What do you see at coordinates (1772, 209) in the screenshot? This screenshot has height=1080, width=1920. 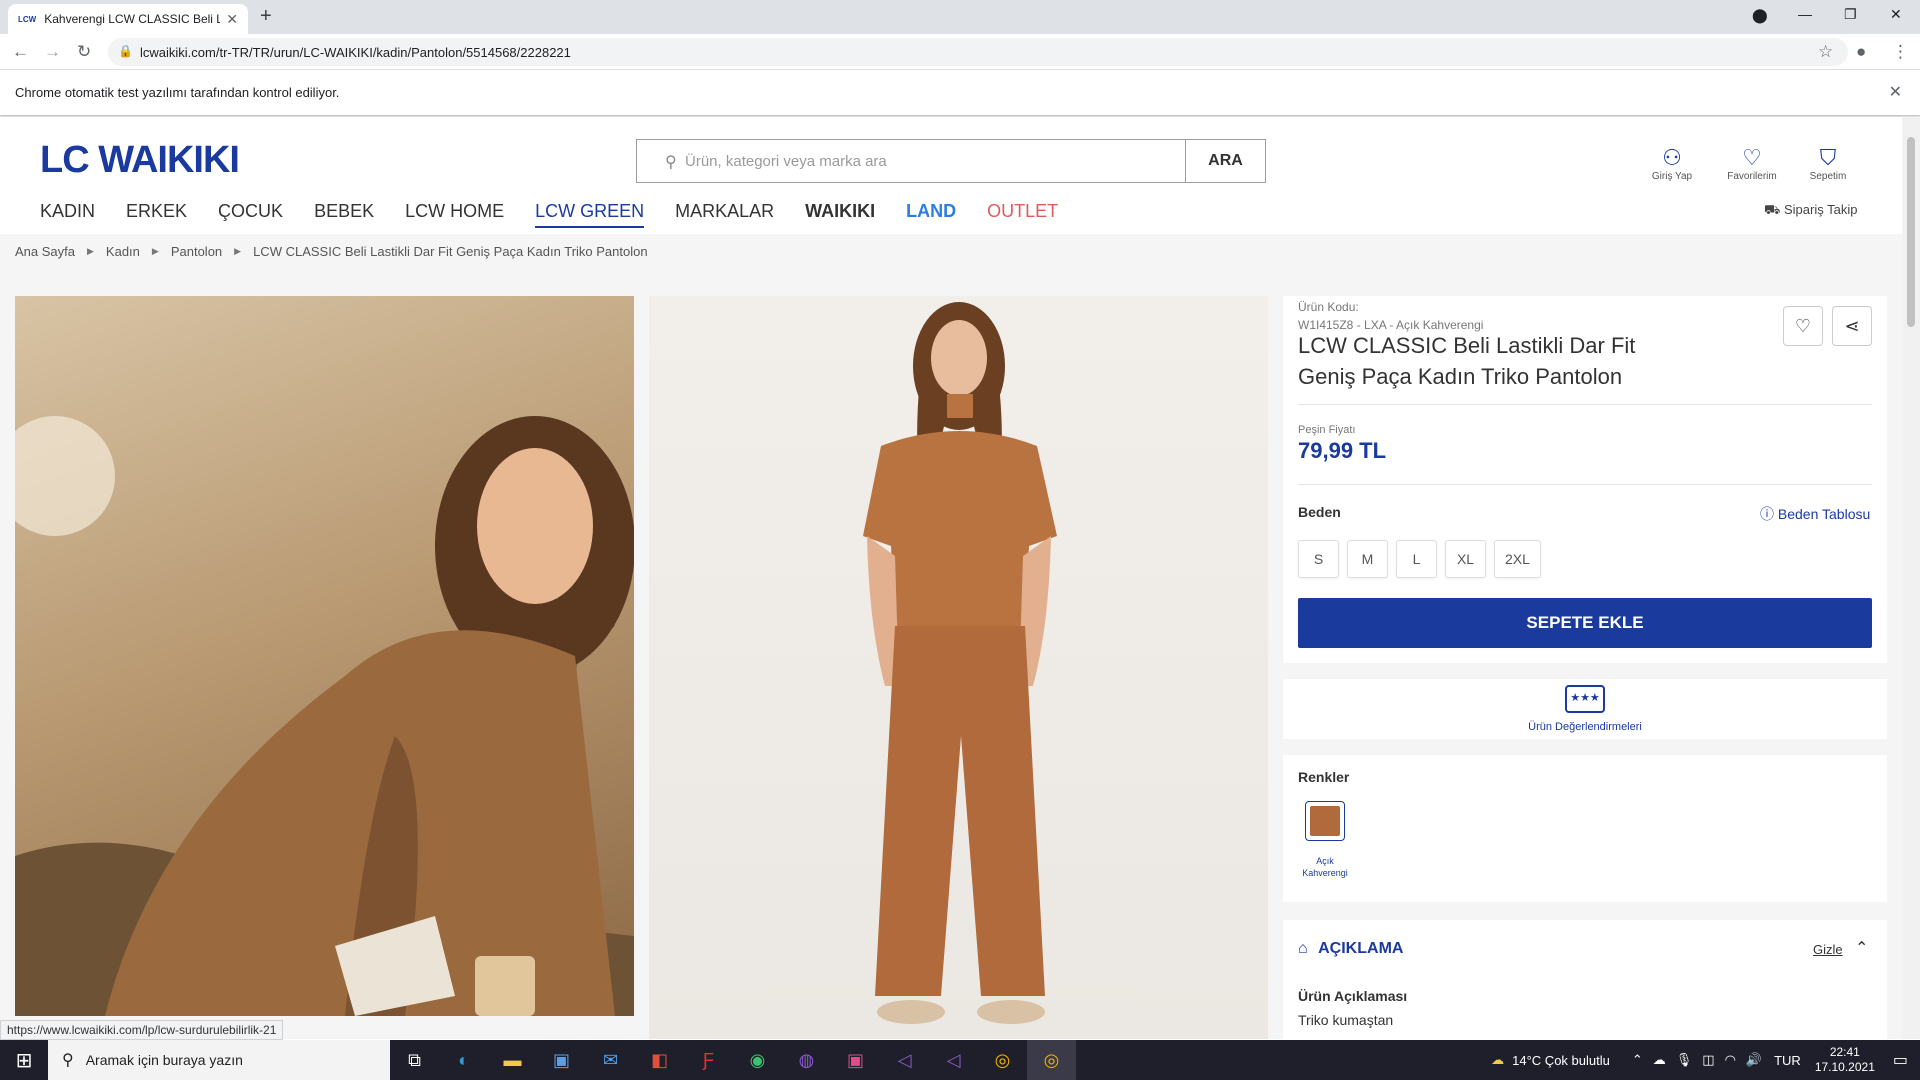 I see `truck-icon: ⛟` at bounding box center [1772, 209].